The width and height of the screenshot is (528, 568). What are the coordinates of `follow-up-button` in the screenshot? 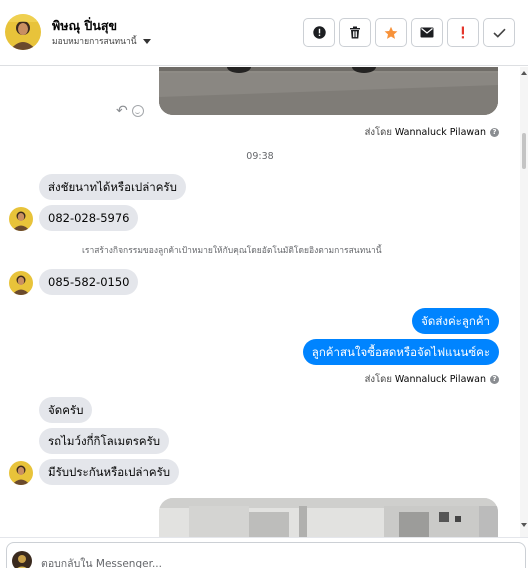 It's located at (463, 32).